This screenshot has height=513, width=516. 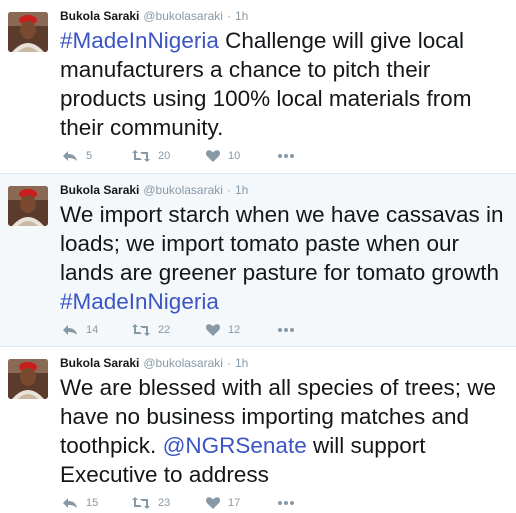 What do you see at coordinates (223, 503) in the screenshot?
I see `like-button: 17` at bounding box center [223, 503].